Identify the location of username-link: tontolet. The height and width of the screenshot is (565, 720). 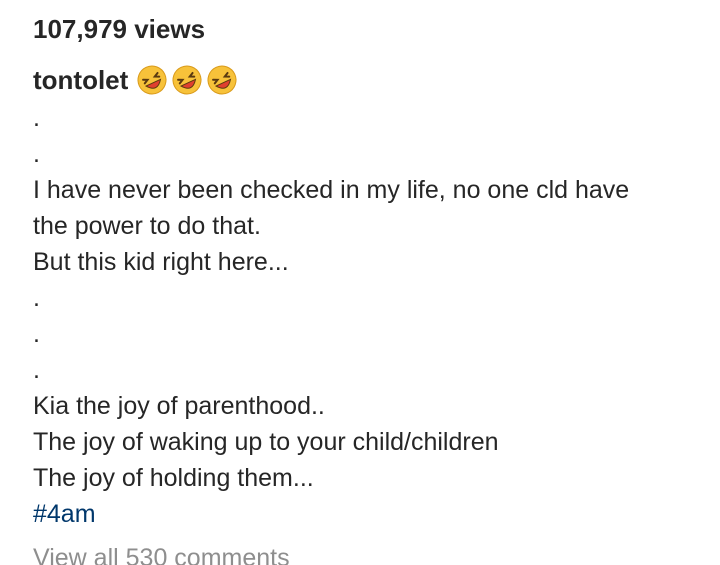
(80, 80).